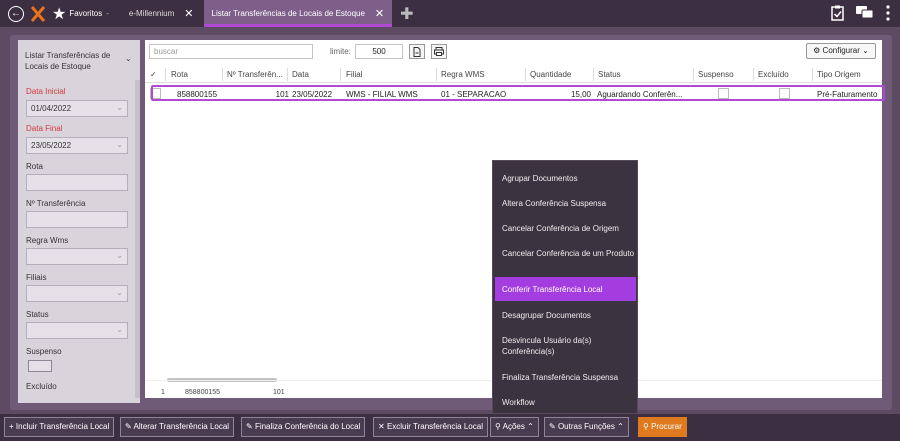 This screenshot has width=900, height=441. I want to click on app-logo, so click(38, 14).